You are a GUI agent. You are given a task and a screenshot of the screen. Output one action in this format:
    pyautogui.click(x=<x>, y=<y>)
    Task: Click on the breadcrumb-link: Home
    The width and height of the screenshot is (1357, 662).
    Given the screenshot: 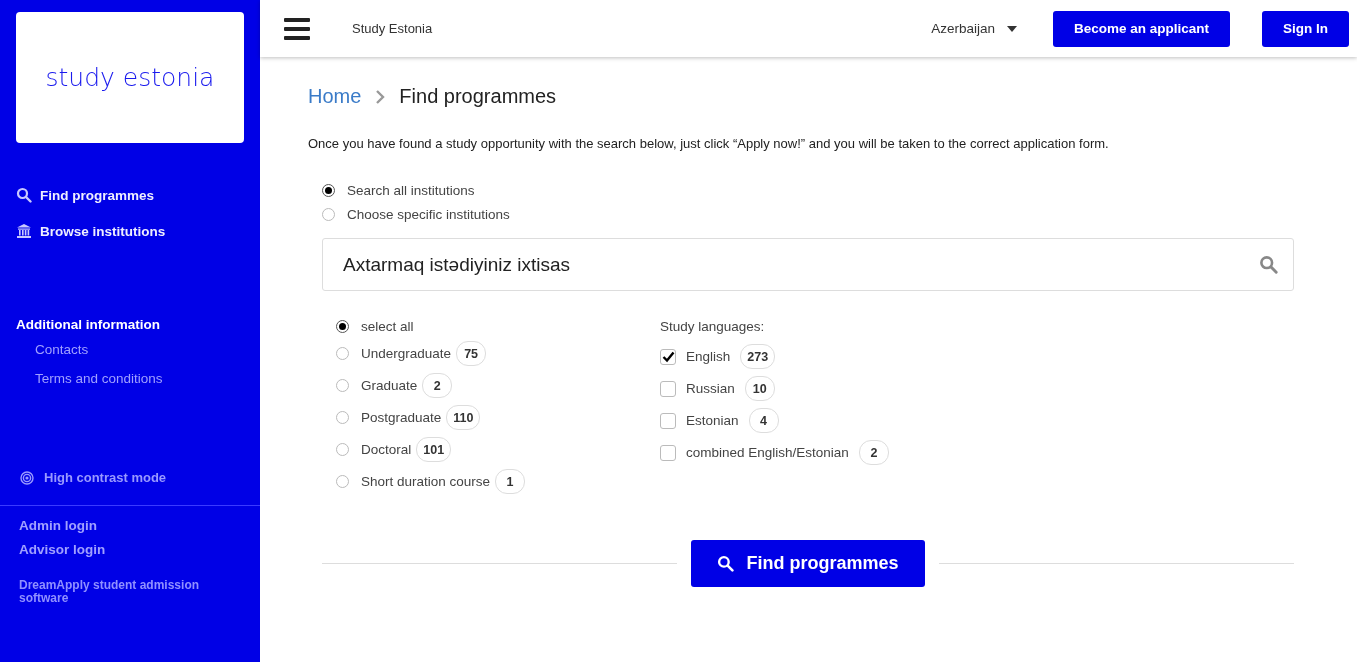 What is the action you would take?
    pyautogui.click(x=335, y=96)
    